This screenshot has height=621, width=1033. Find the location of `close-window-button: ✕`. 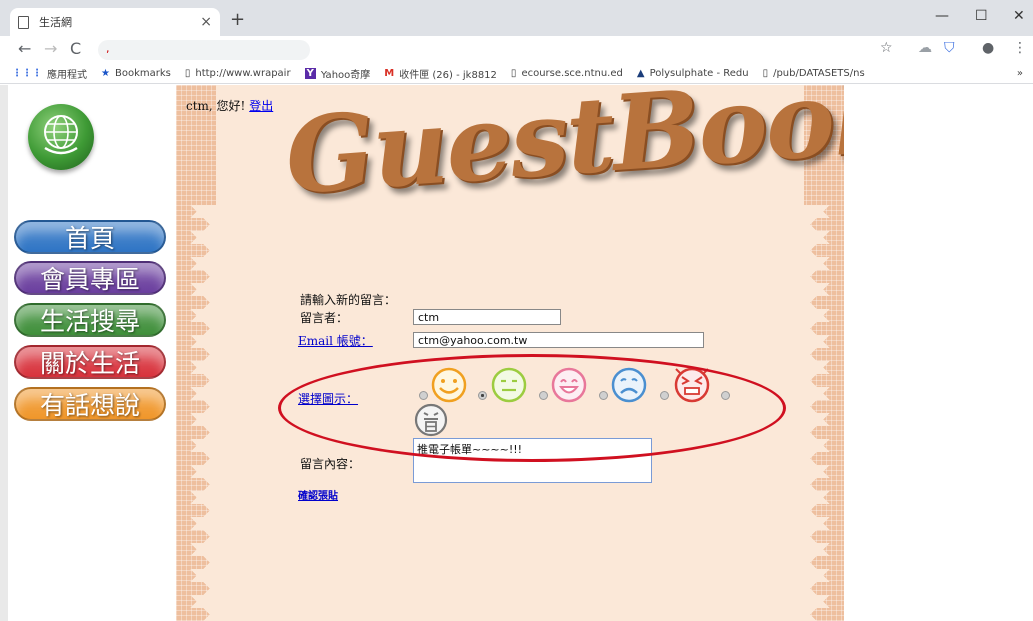

close-window-button: ✕ is located at coordinates (1019, 16).